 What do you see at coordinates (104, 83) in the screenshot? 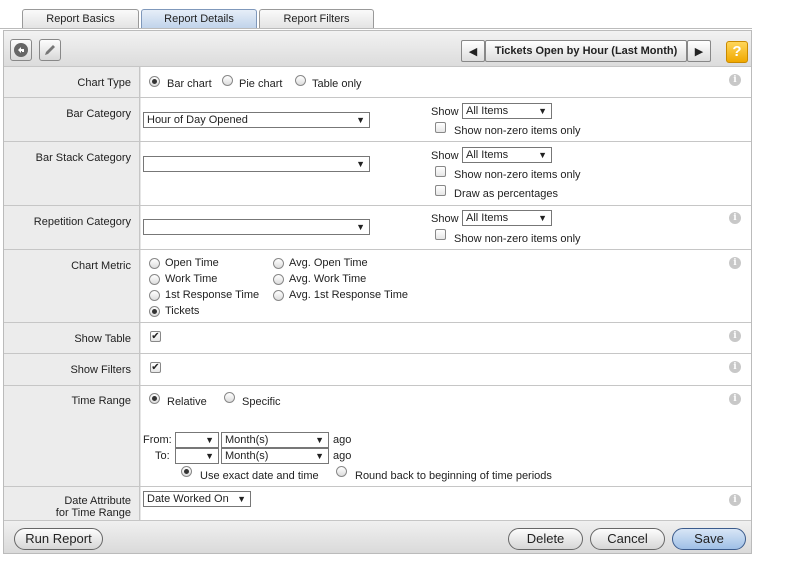
I see `chart-type-label: Chart Type` at bounding box center [104, 83].